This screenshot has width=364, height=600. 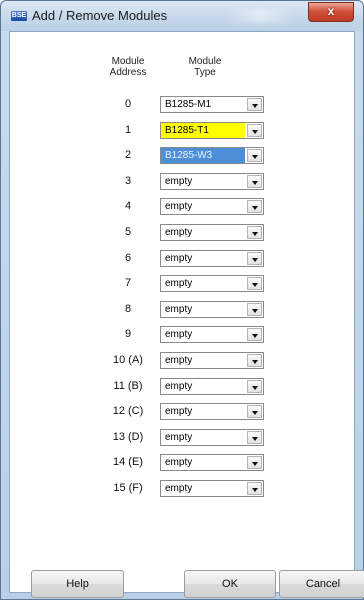 I want to click on module-address-label: 1, so click(x=128, y=130).